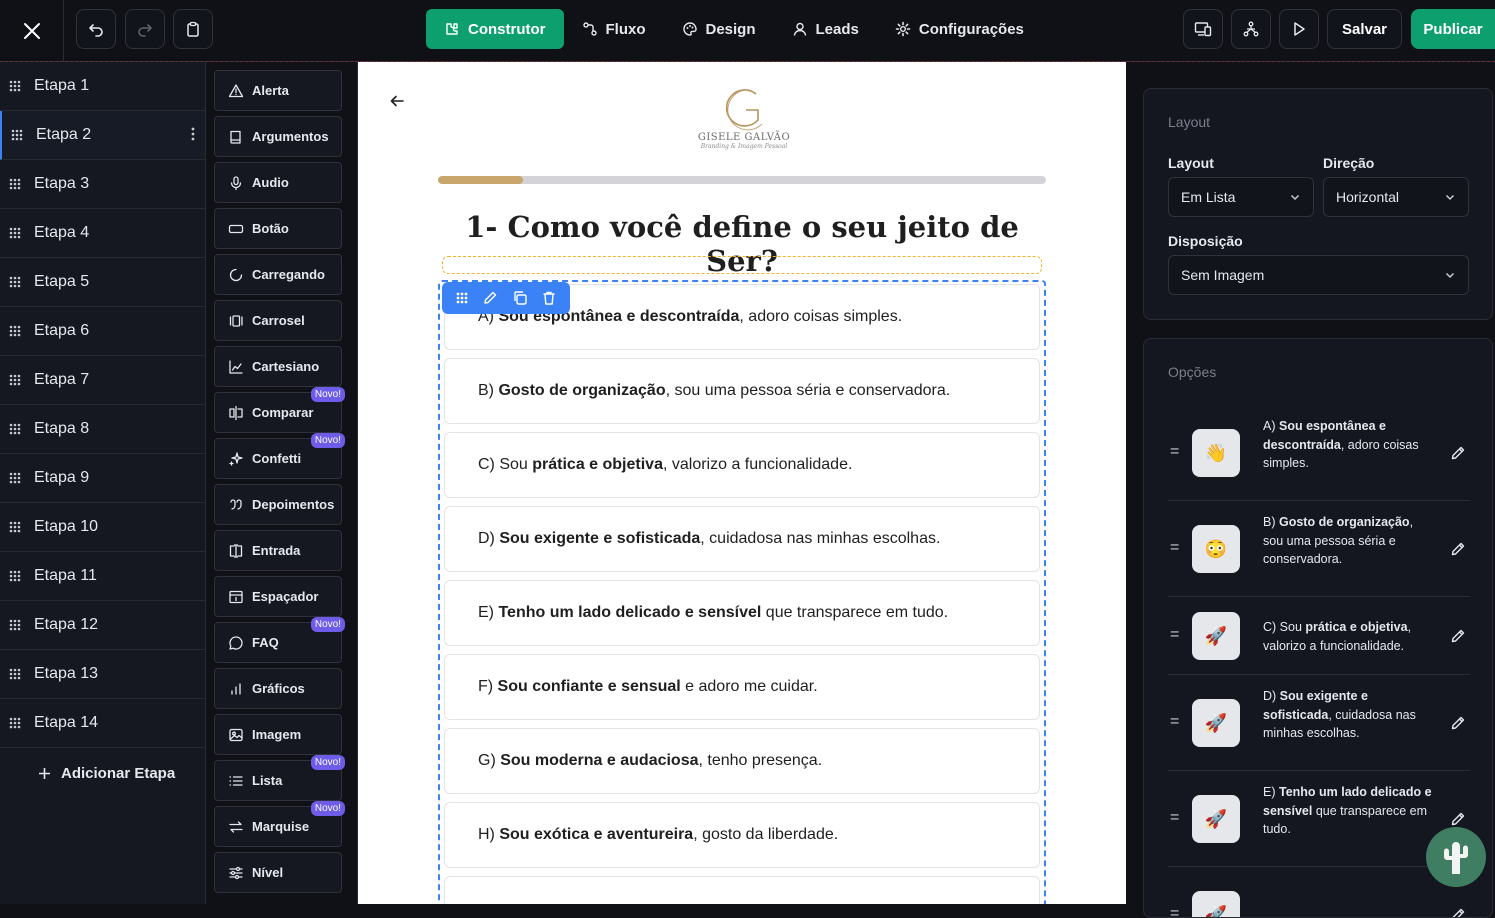 Image resolution: width=1495 pixels, height=918 pixels. I want to click on component-espacador: Espaçador, so click(278, 596).